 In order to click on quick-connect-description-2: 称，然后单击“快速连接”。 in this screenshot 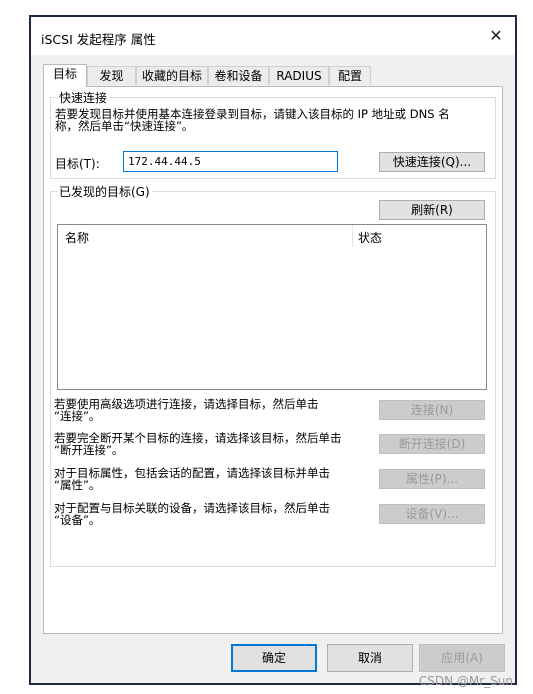, I will do `click(124, 126)`.